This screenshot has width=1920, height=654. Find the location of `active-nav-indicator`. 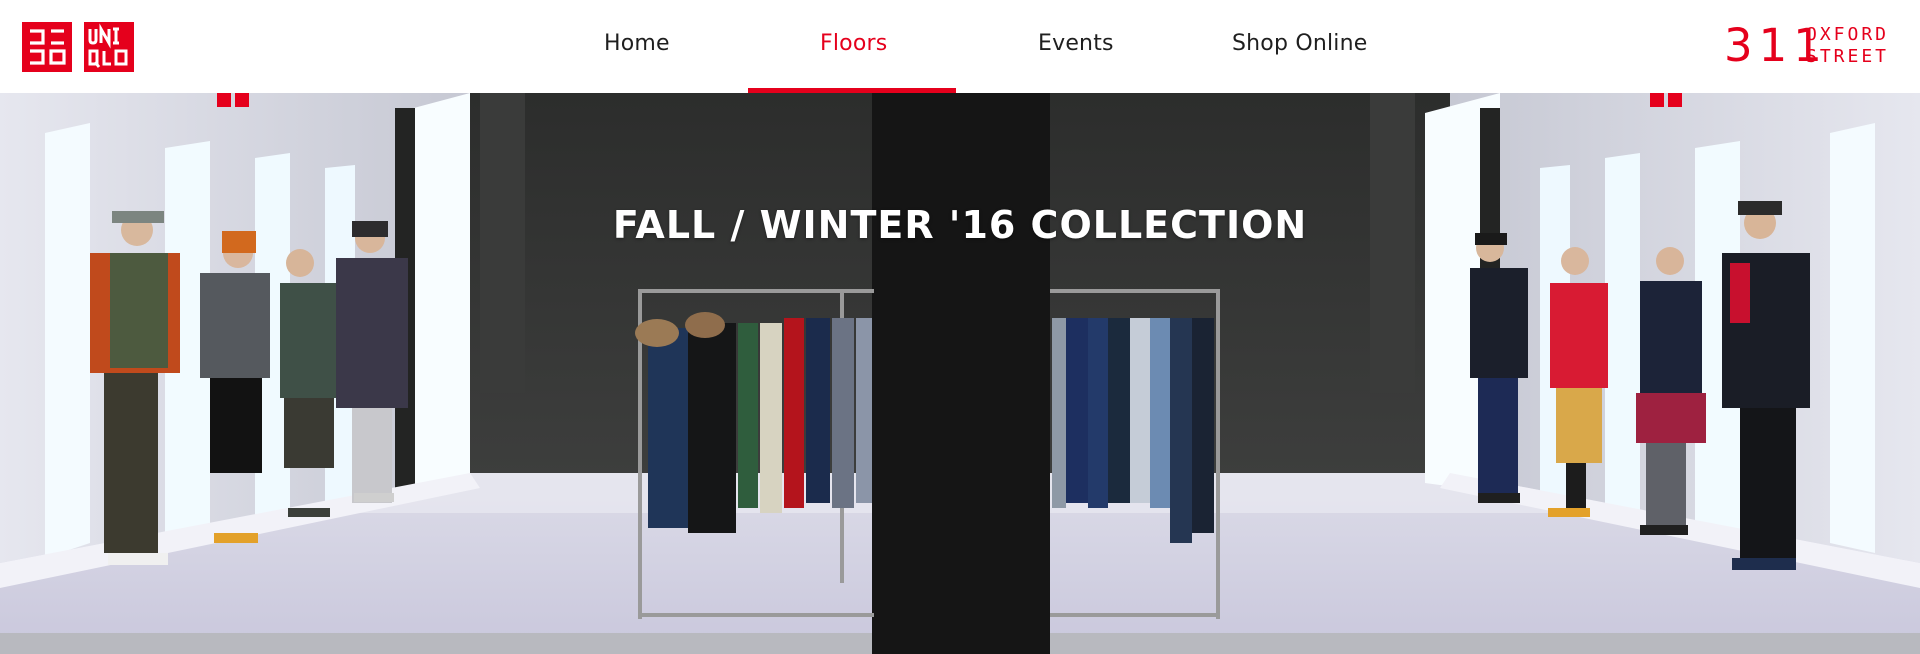

active-nav-indicator is located at coordinates (852, 90).